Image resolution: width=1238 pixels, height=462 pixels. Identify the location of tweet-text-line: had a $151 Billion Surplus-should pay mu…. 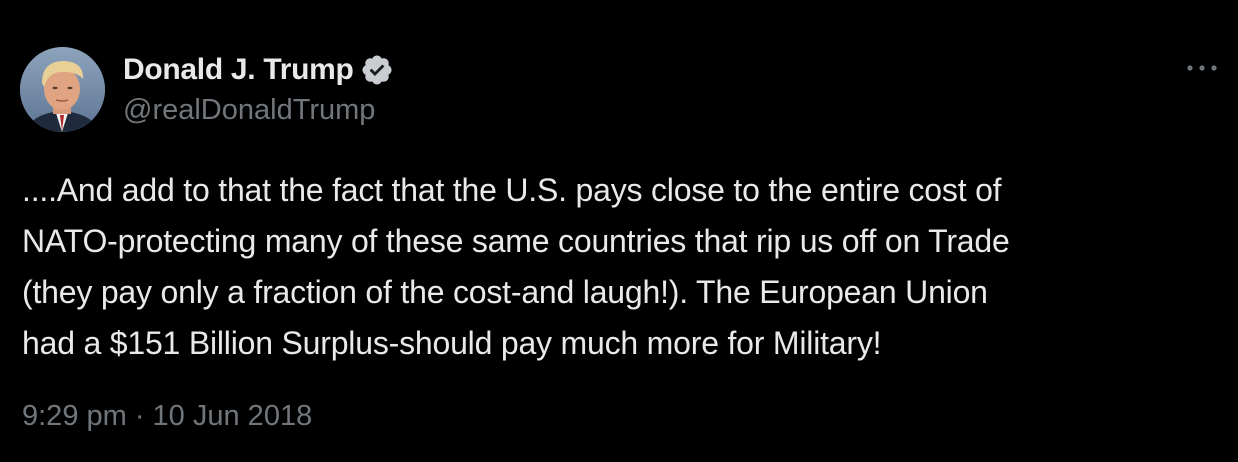
(452, 343).